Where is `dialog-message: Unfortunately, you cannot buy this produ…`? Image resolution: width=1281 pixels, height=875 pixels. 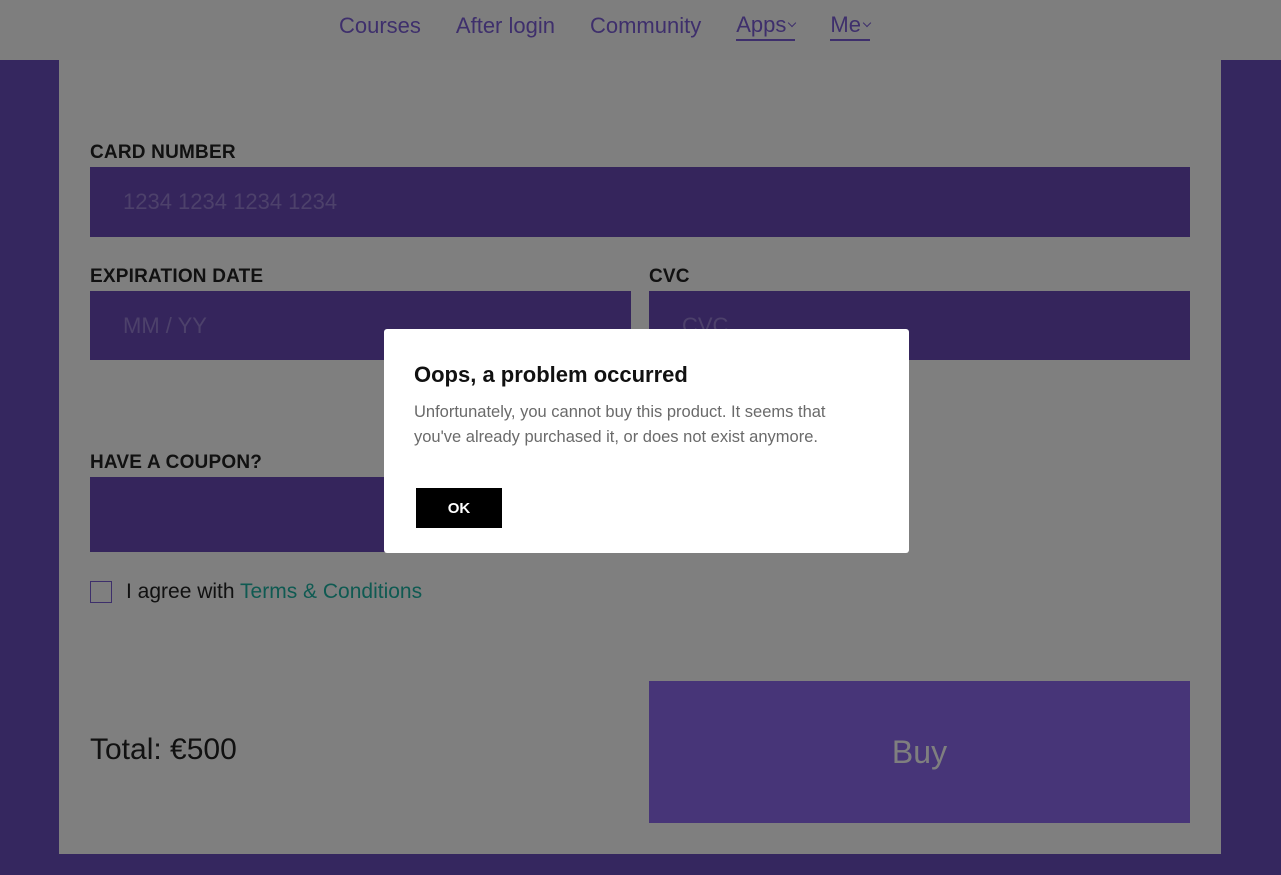
dialog-message: Unfortunately, you cannot buy this produ… is located at coordinates (620, 424).